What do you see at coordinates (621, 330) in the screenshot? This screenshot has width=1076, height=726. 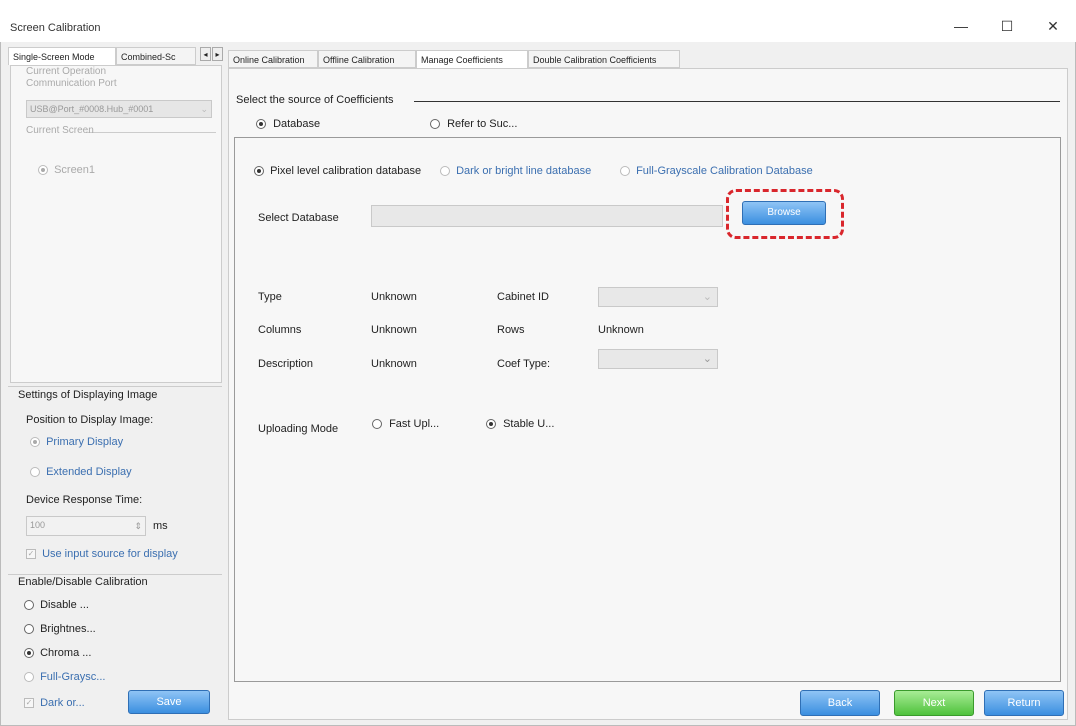 I see `rows-value: Unknown` at bounding box center [621, 330].